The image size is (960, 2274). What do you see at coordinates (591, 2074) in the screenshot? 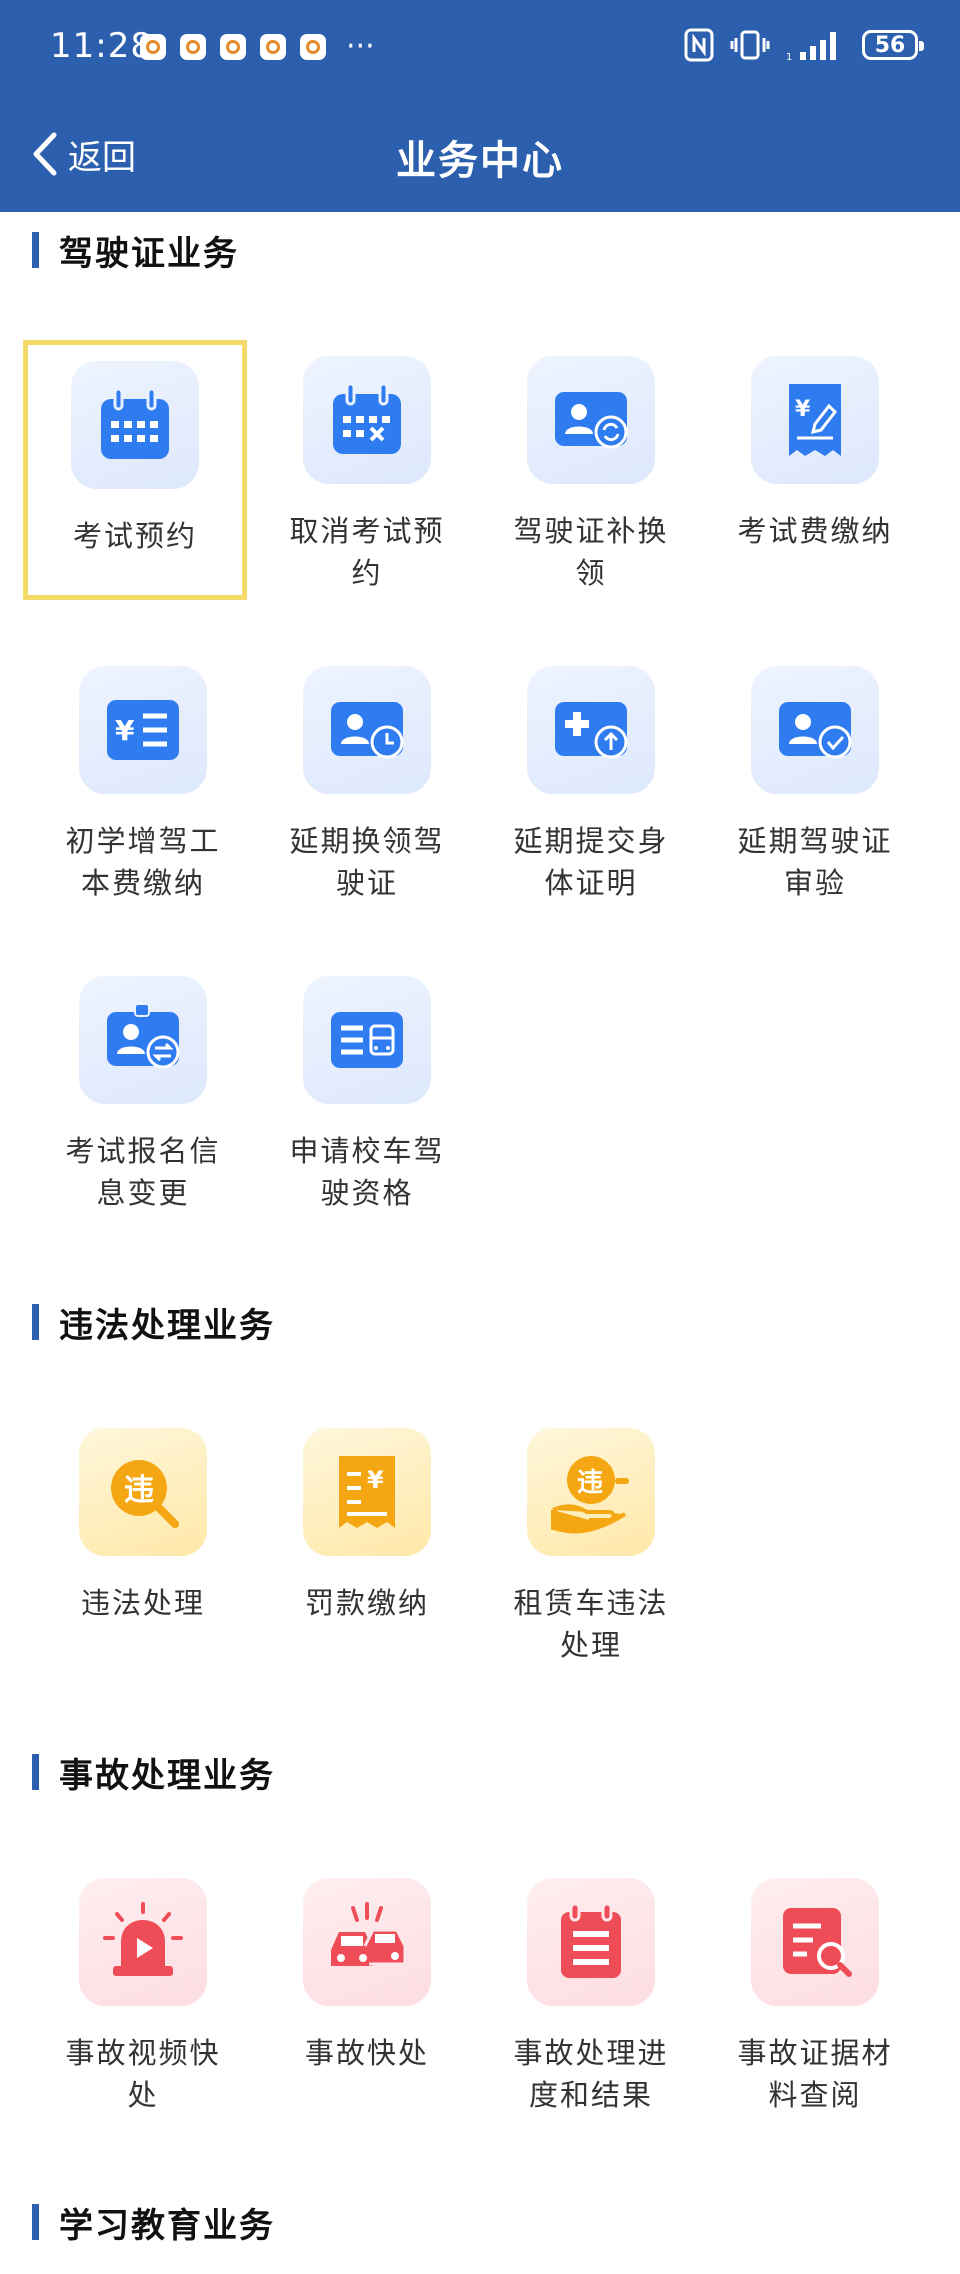
I see `tile-label: 事故处理进 度和结果` at bounding box center [591, 2074].